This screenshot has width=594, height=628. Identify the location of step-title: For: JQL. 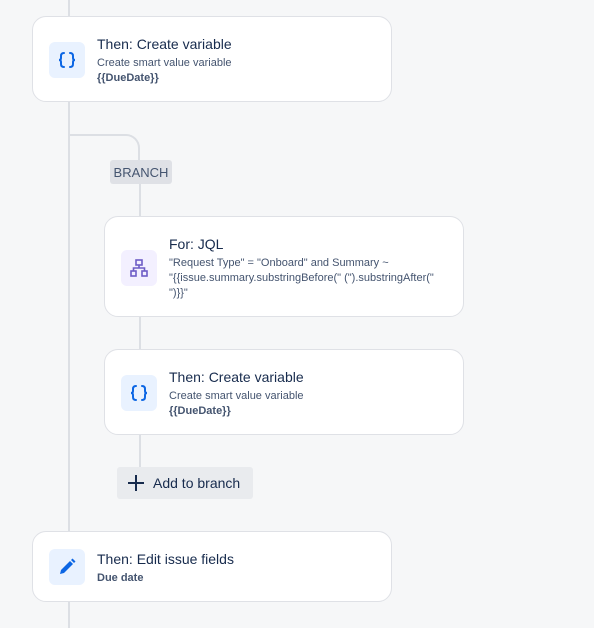
(196, 244).